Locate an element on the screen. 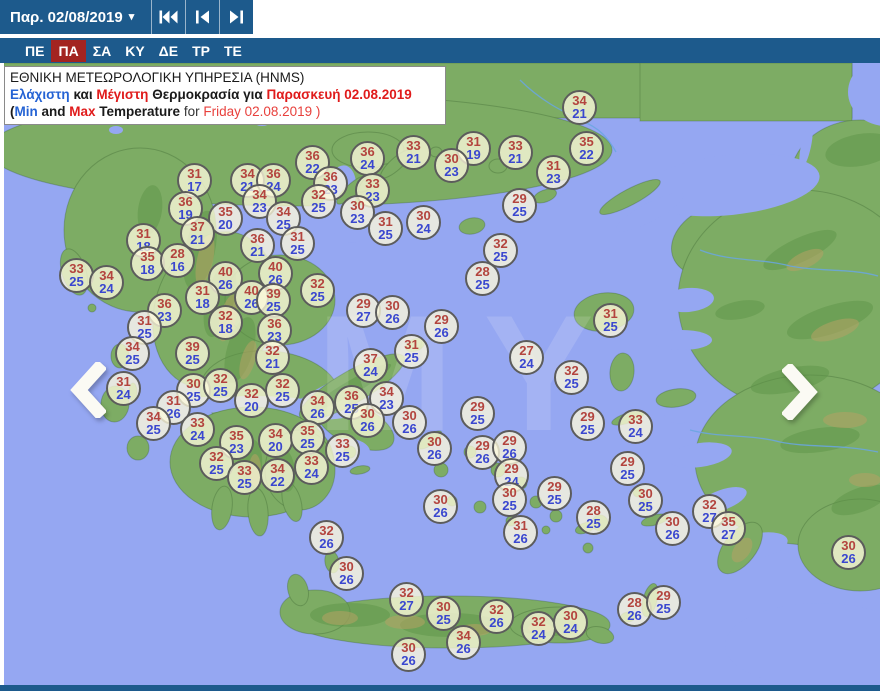 The height and width of the screenshot is (691, 880). station-bubble: 33 24 is located at coordinates (197, 429).